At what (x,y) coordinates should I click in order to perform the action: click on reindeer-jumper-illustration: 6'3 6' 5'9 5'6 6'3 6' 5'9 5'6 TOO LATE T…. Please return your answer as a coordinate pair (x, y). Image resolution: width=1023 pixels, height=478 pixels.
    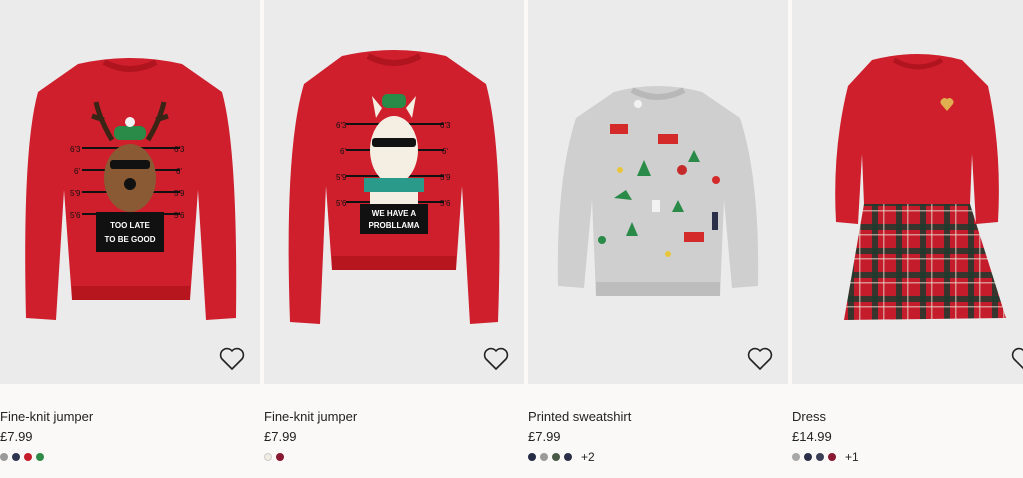
    Looking at the image, I should click on (131, 189).